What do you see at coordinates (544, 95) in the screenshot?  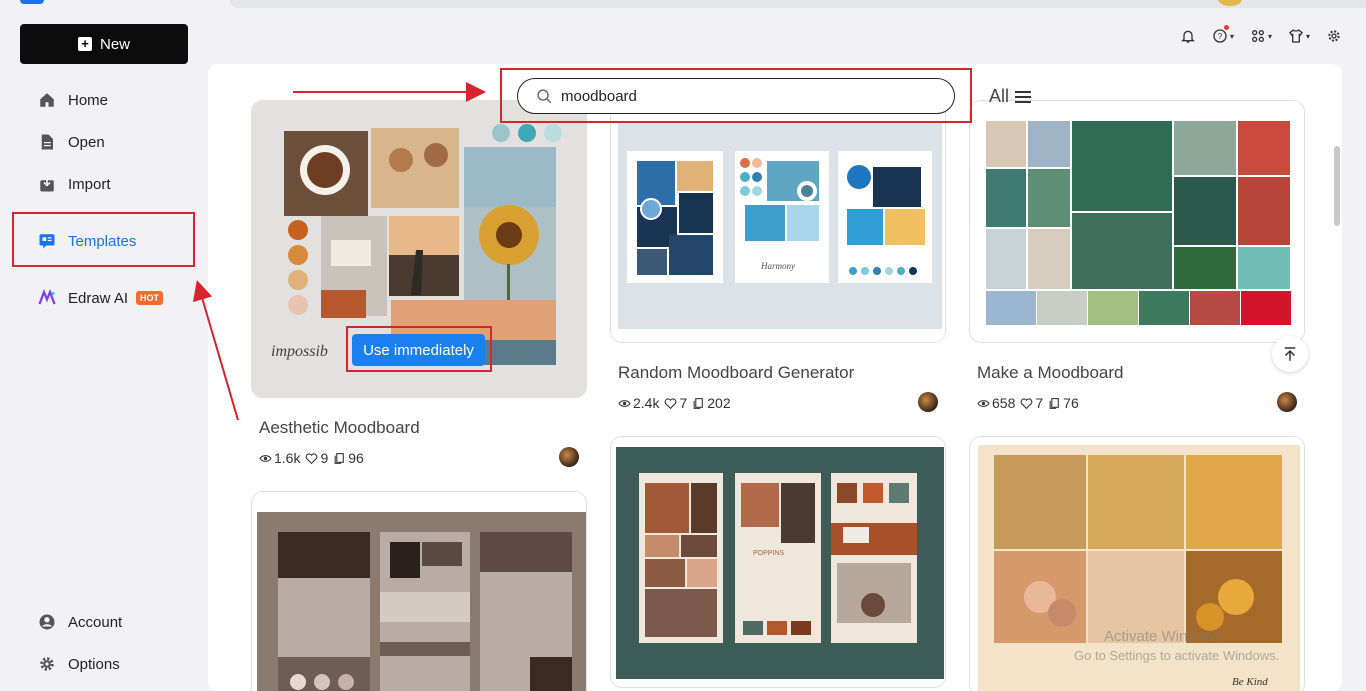 I see `search-icon` at bounding box center [544, 95].